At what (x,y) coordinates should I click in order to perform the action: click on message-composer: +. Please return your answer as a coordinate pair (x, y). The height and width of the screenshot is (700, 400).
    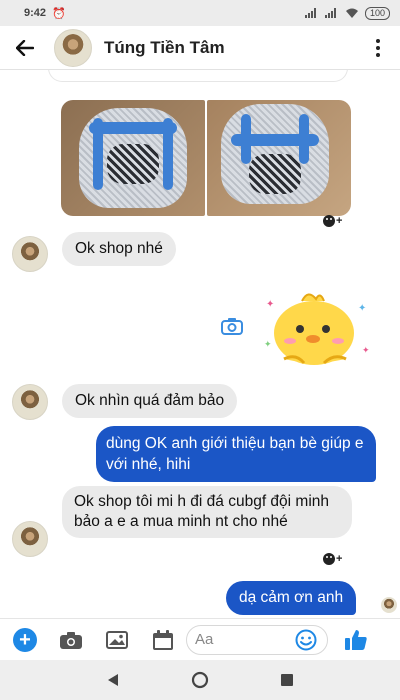
    Looking at the image, I should click on (200, 639).